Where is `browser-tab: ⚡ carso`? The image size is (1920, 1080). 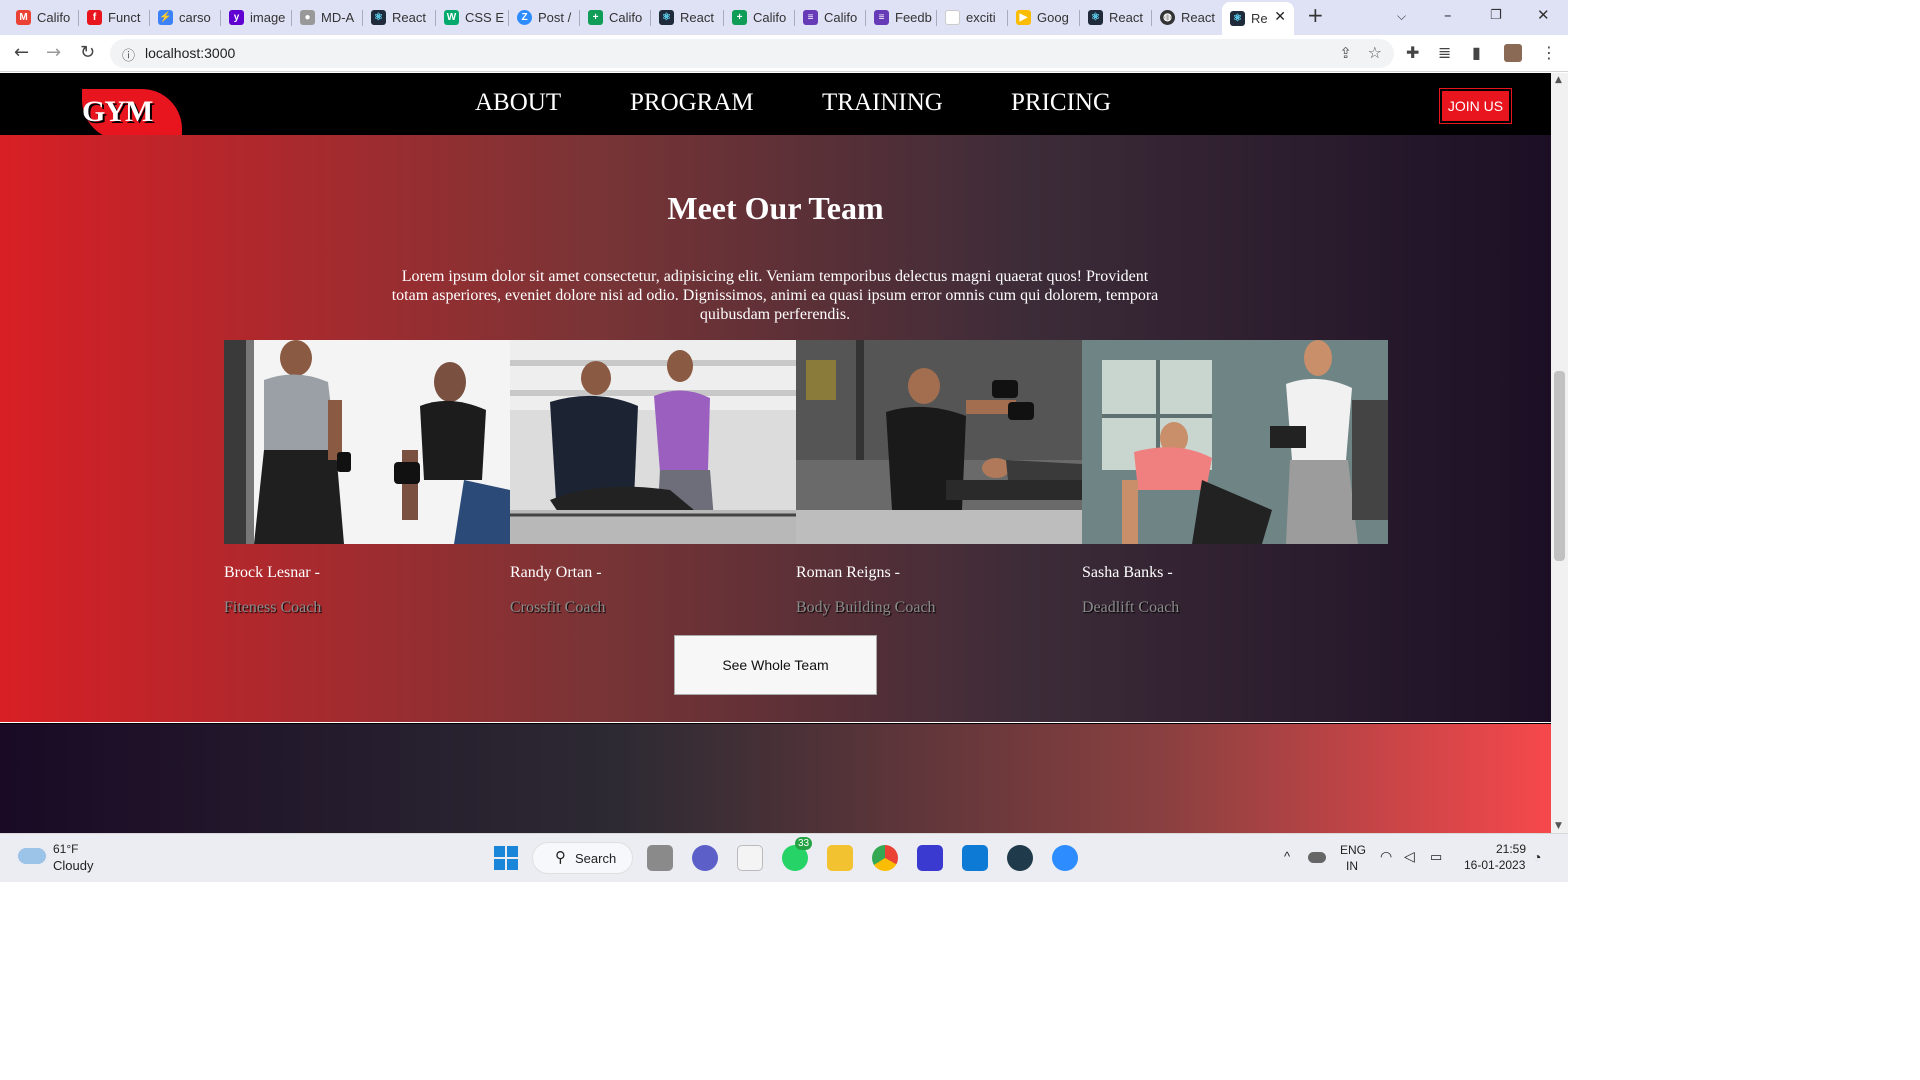 browser-tab: ⚡ carso is located at coordinates (185, 17).